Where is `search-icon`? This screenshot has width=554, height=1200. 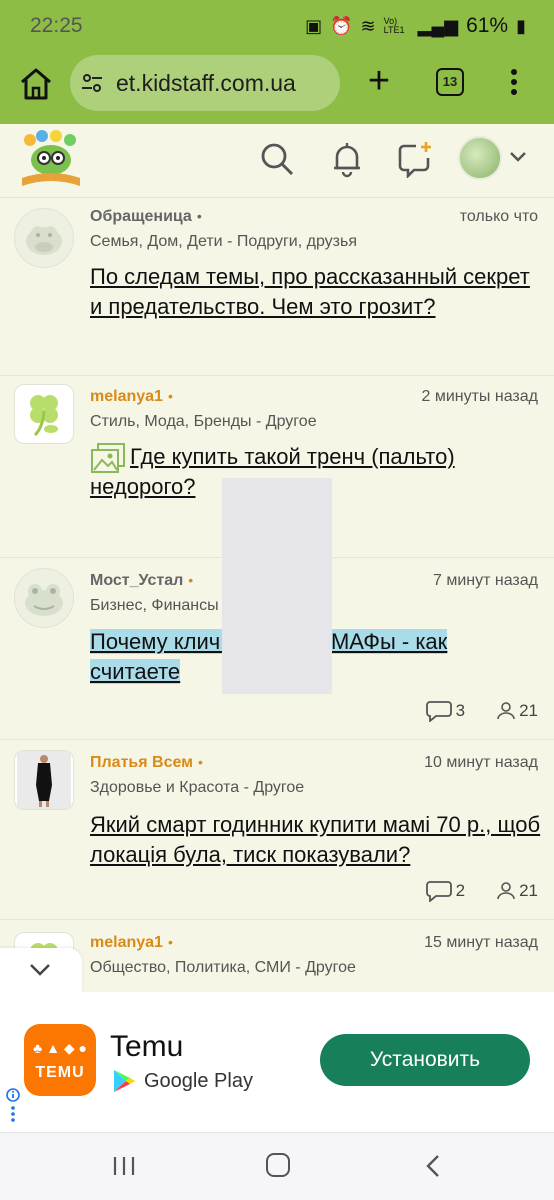 search-icon is located at coordinates (277, 159).